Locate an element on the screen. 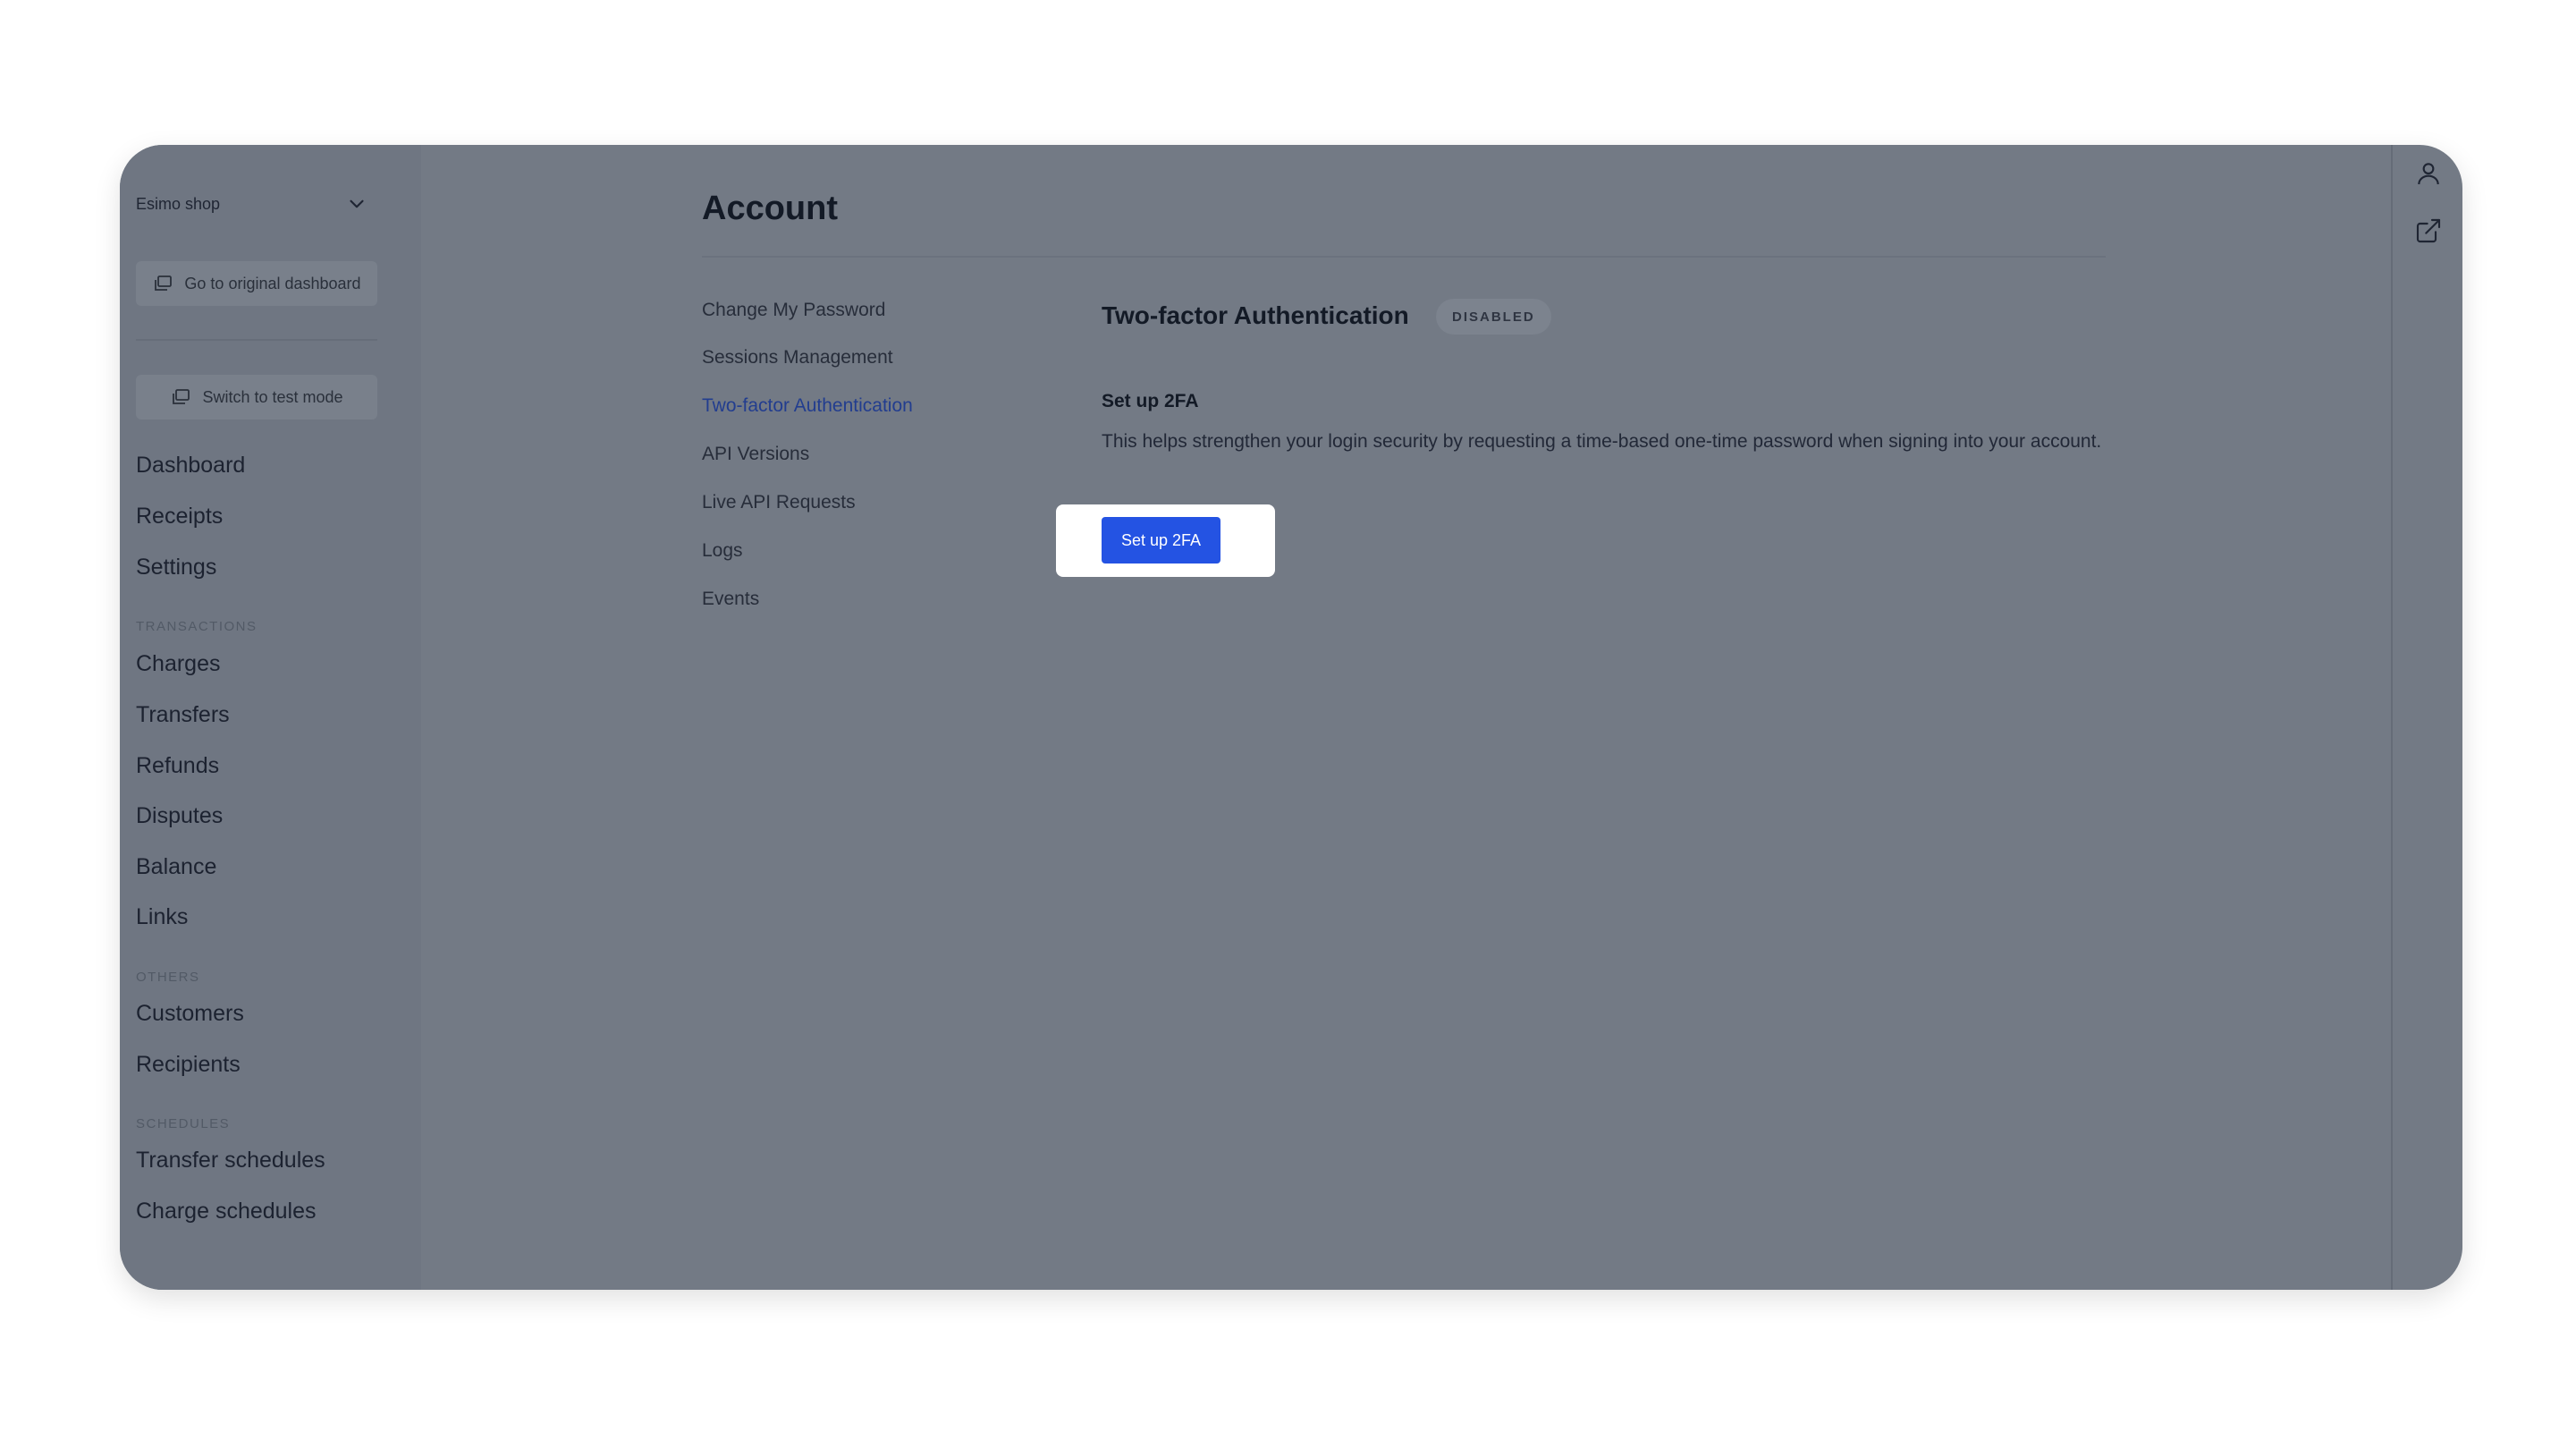 This screenshot has width=2576, height=1432. subnav-live-api-requests: Live API Requests is located at coordinates (779, 502).